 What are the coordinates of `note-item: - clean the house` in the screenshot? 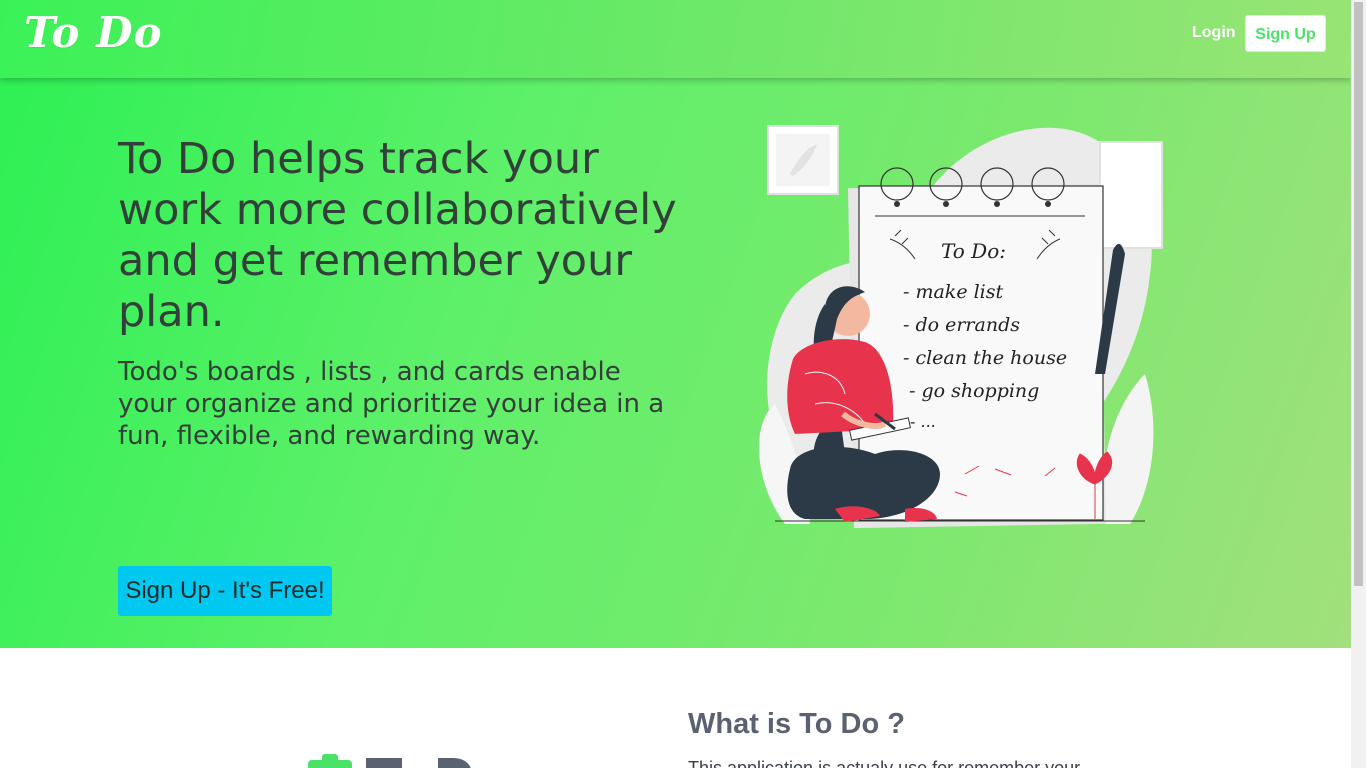 It's located at (985, 358).